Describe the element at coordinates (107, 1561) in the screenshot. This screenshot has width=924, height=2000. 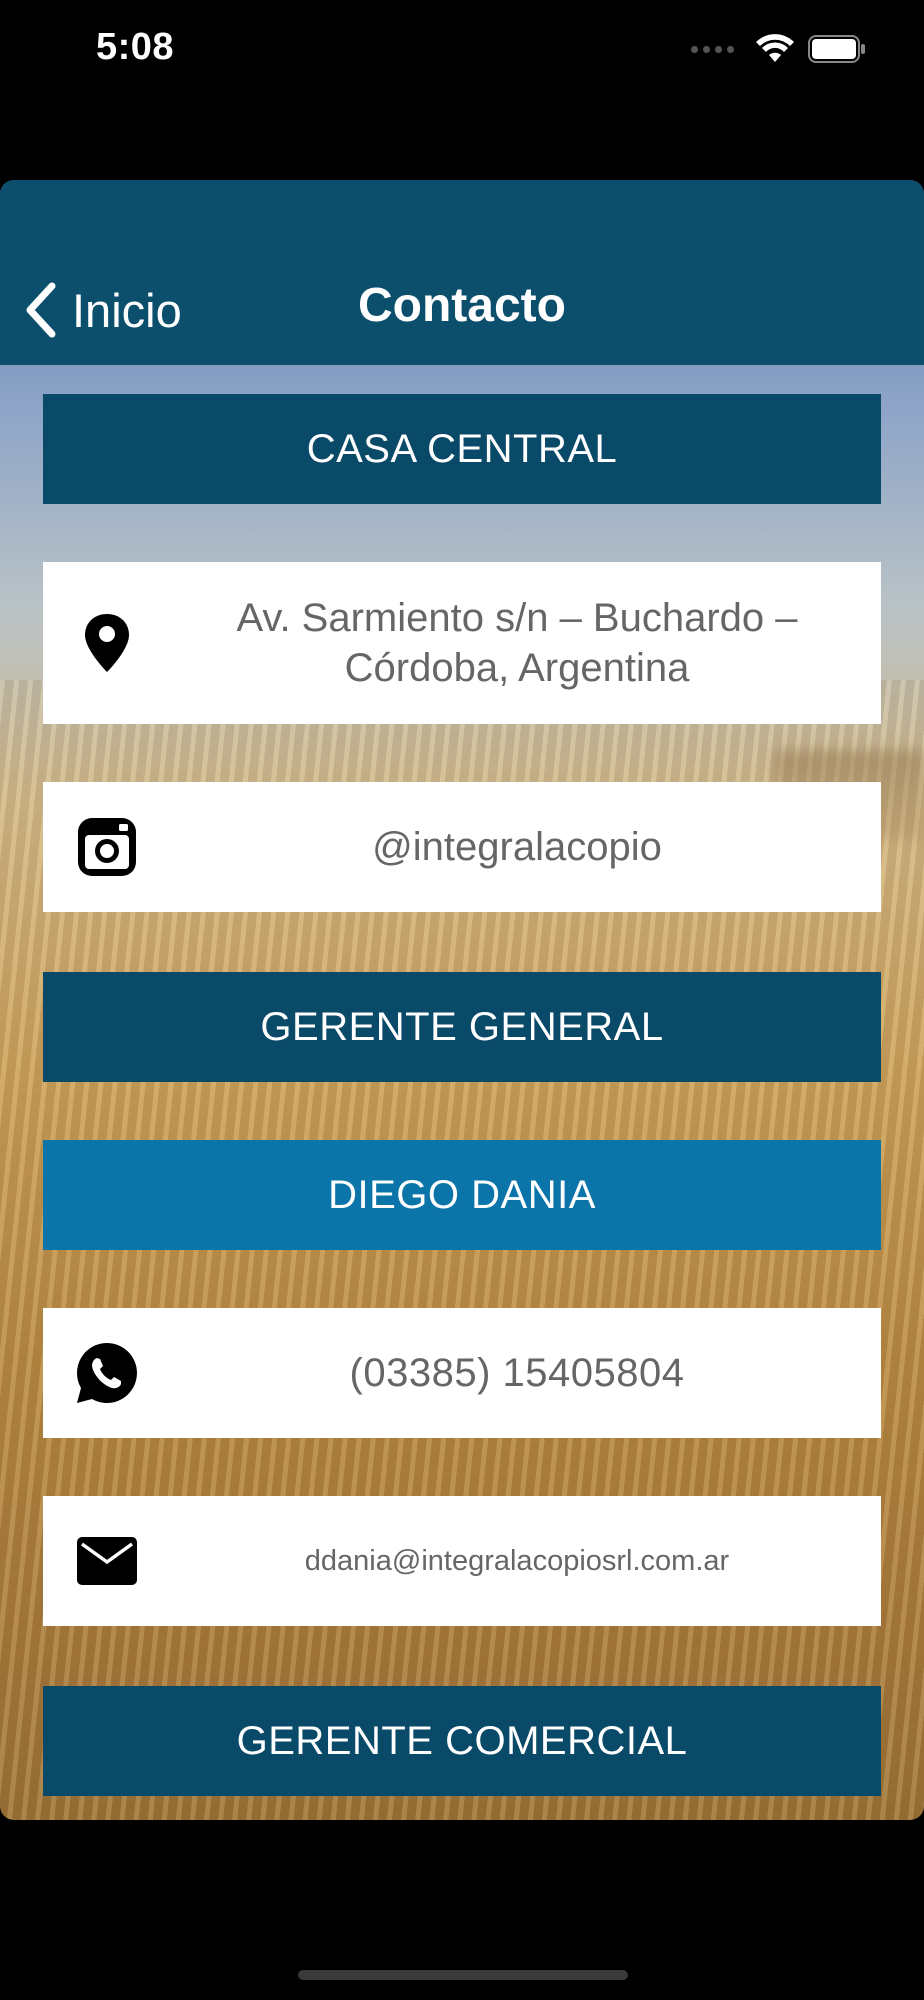
I see `mail-icon` at that location.